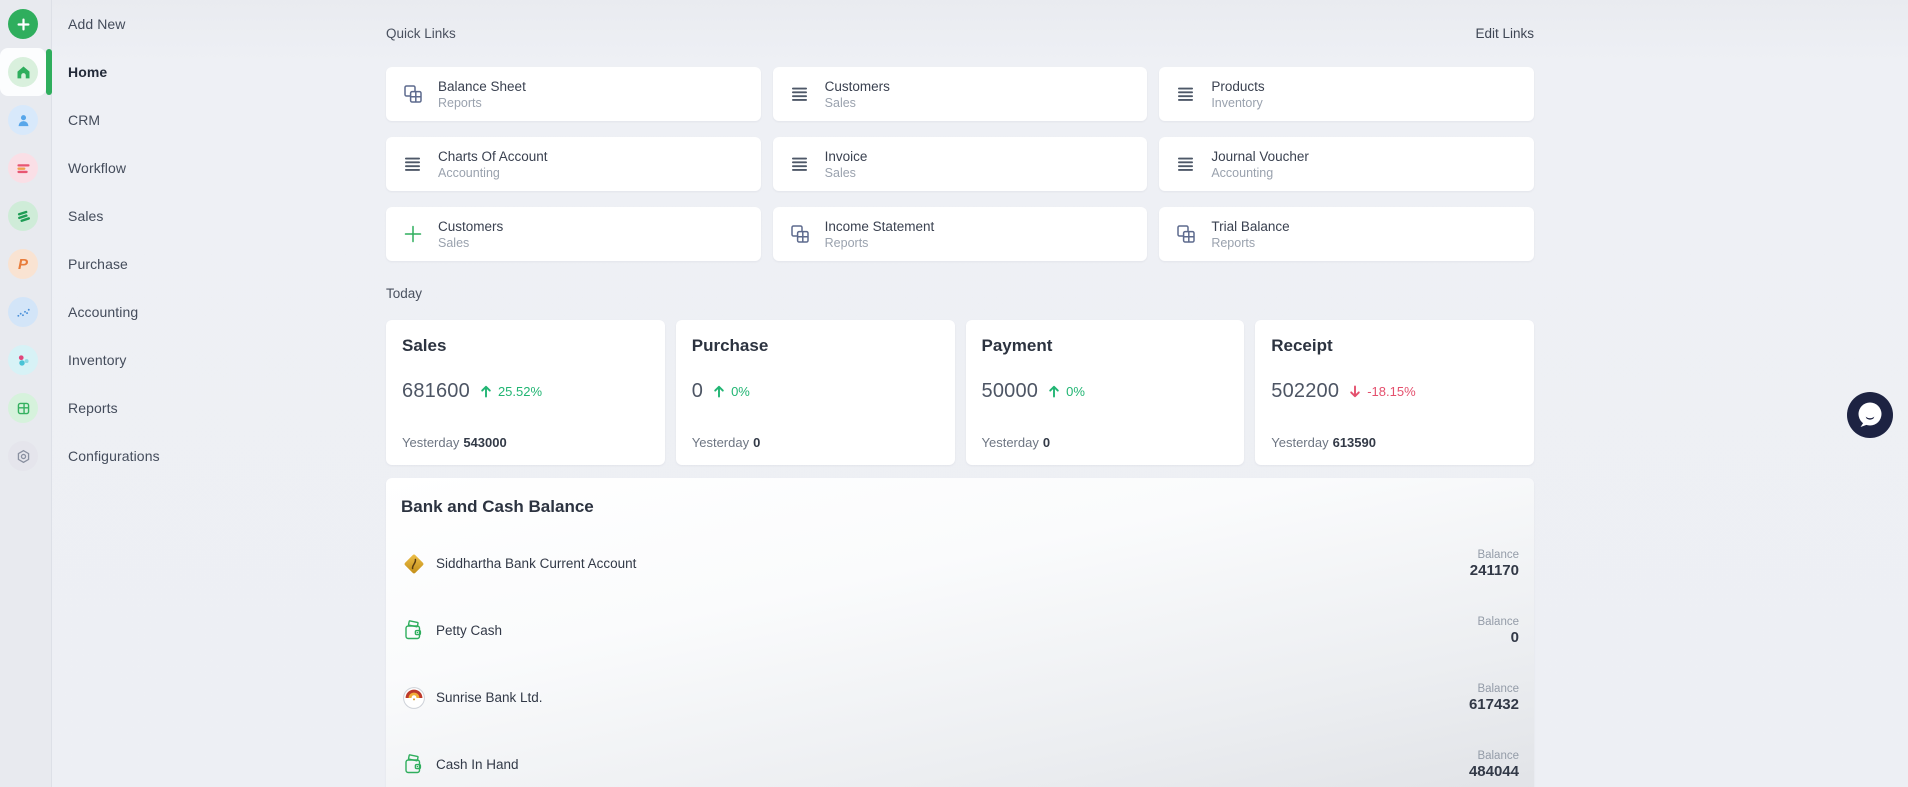 The image size is (1908, 787). What do you see at coordinates (815, 392) in the screenshot?
I see `stat-card-purchase: Purchase 0 0% Yesterday 0` at bounding box center [815, 392].